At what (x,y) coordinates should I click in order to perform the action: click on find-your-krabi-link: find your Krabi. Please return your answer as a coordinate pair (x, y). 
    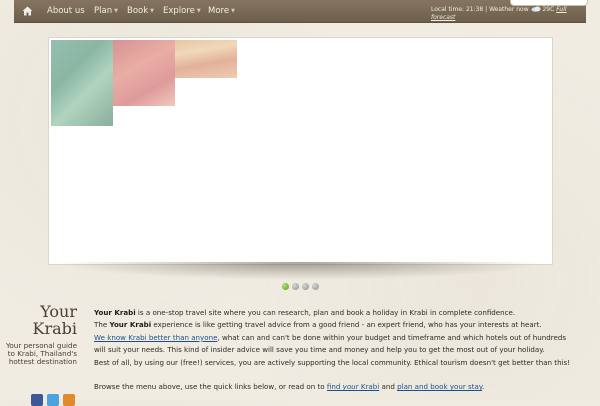
    Looking at the image, I should click on (353, 386).